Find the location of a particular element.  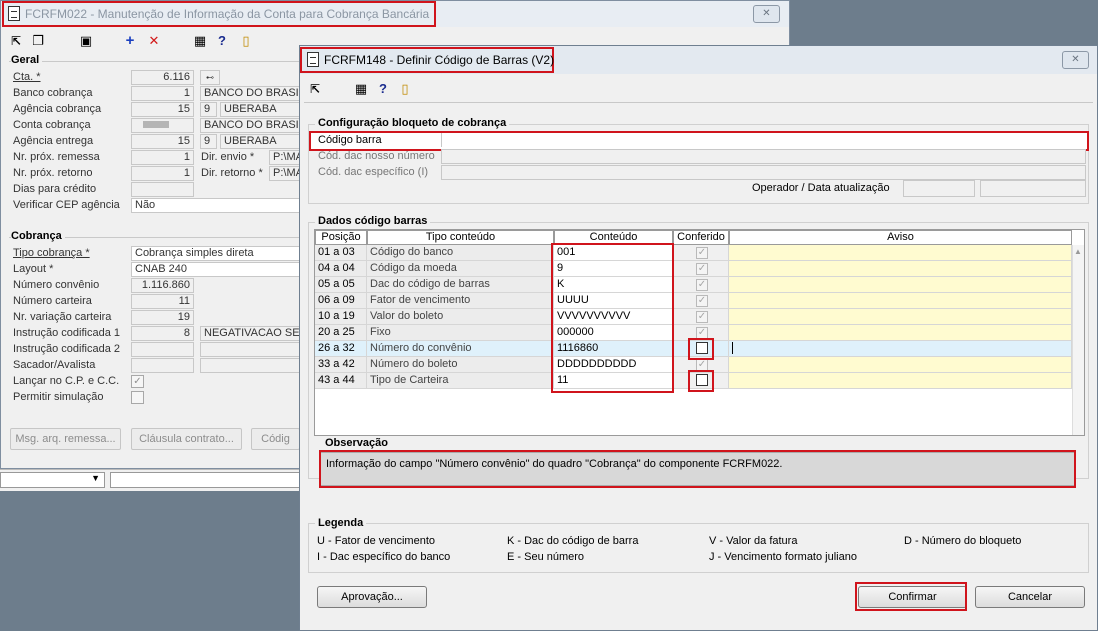

convenio-checkbox-highlight is located at coordinates (701, 349).